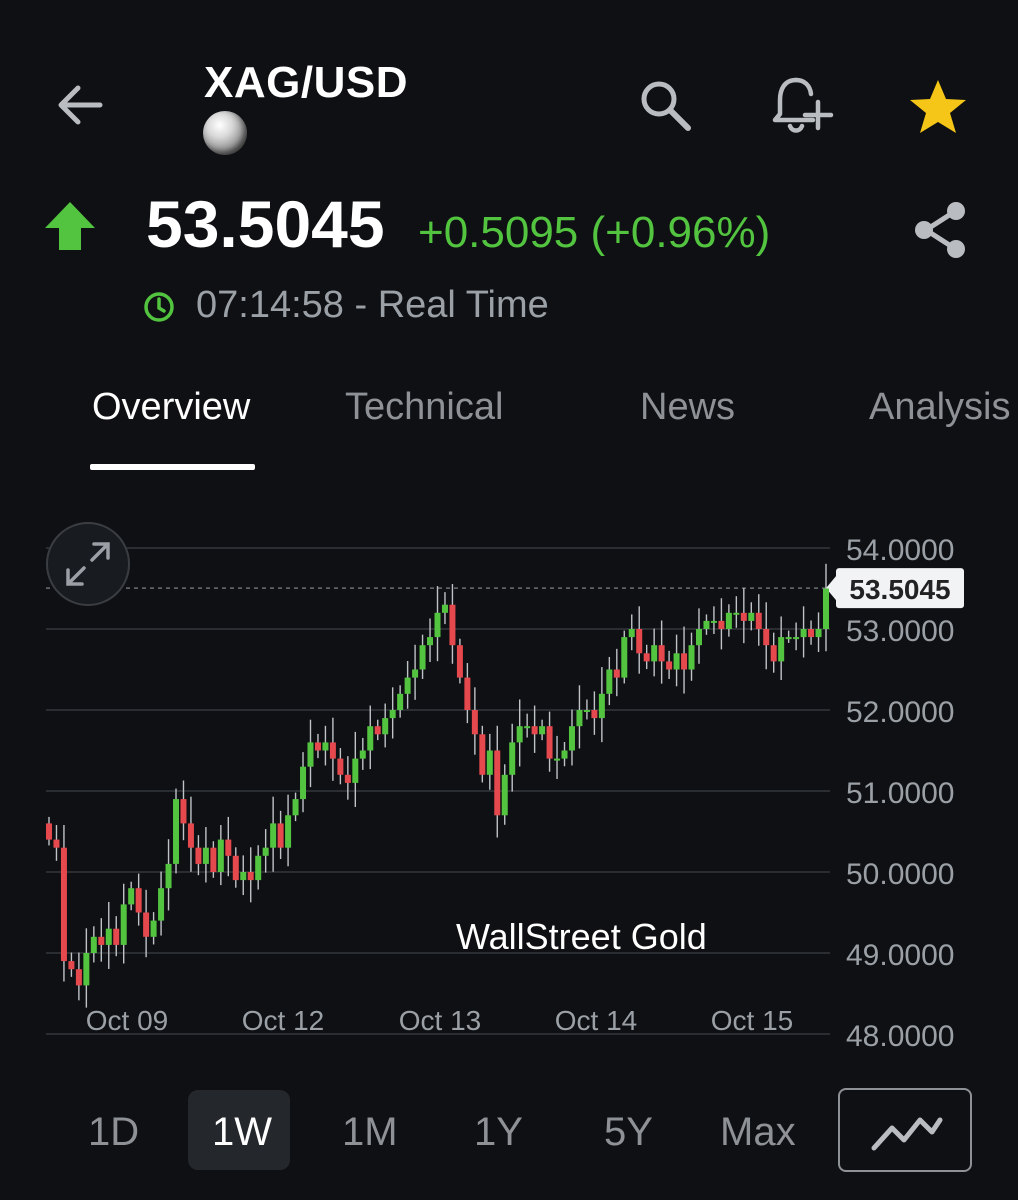 The height and width of the screenshot is (1200, 1018). I want to click on range-max: Max, so click(758, 1132).